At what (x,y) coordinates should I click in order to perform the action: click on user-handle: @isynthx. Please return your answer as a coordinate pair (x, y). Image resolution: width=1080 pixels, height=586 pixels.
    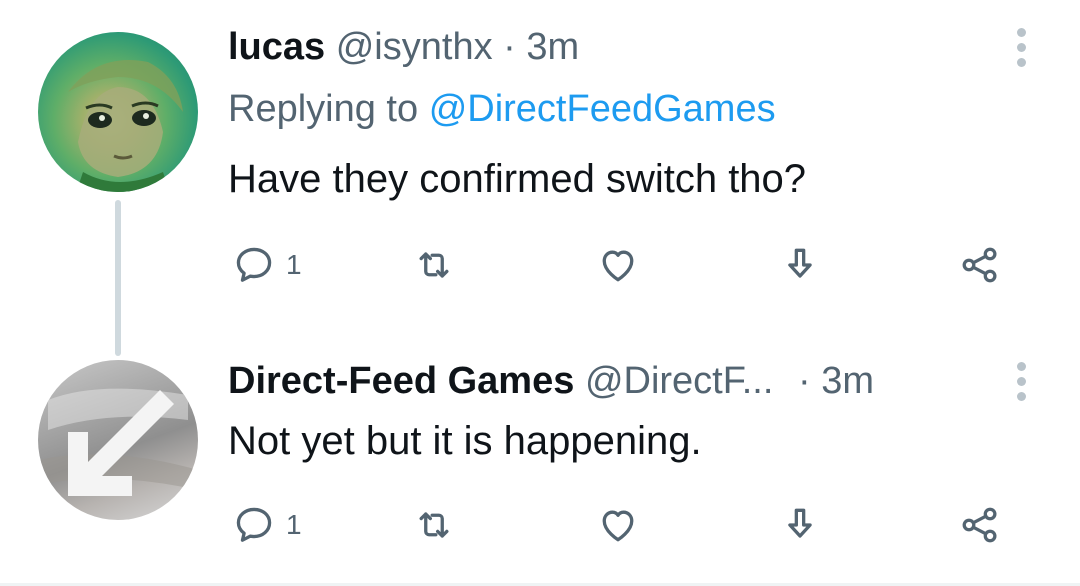
    Looking at the image, I should click on (414, 47).